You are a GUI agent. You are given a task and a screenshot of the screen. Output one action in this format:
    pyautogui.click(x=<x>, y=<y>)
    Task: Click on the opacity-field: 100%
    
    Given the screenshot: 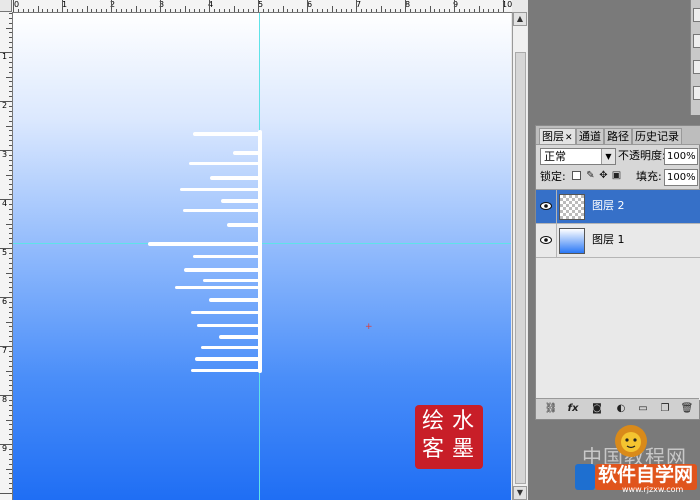 What is the action you would take?
    pyautogui.click(x=681, y=156)
    